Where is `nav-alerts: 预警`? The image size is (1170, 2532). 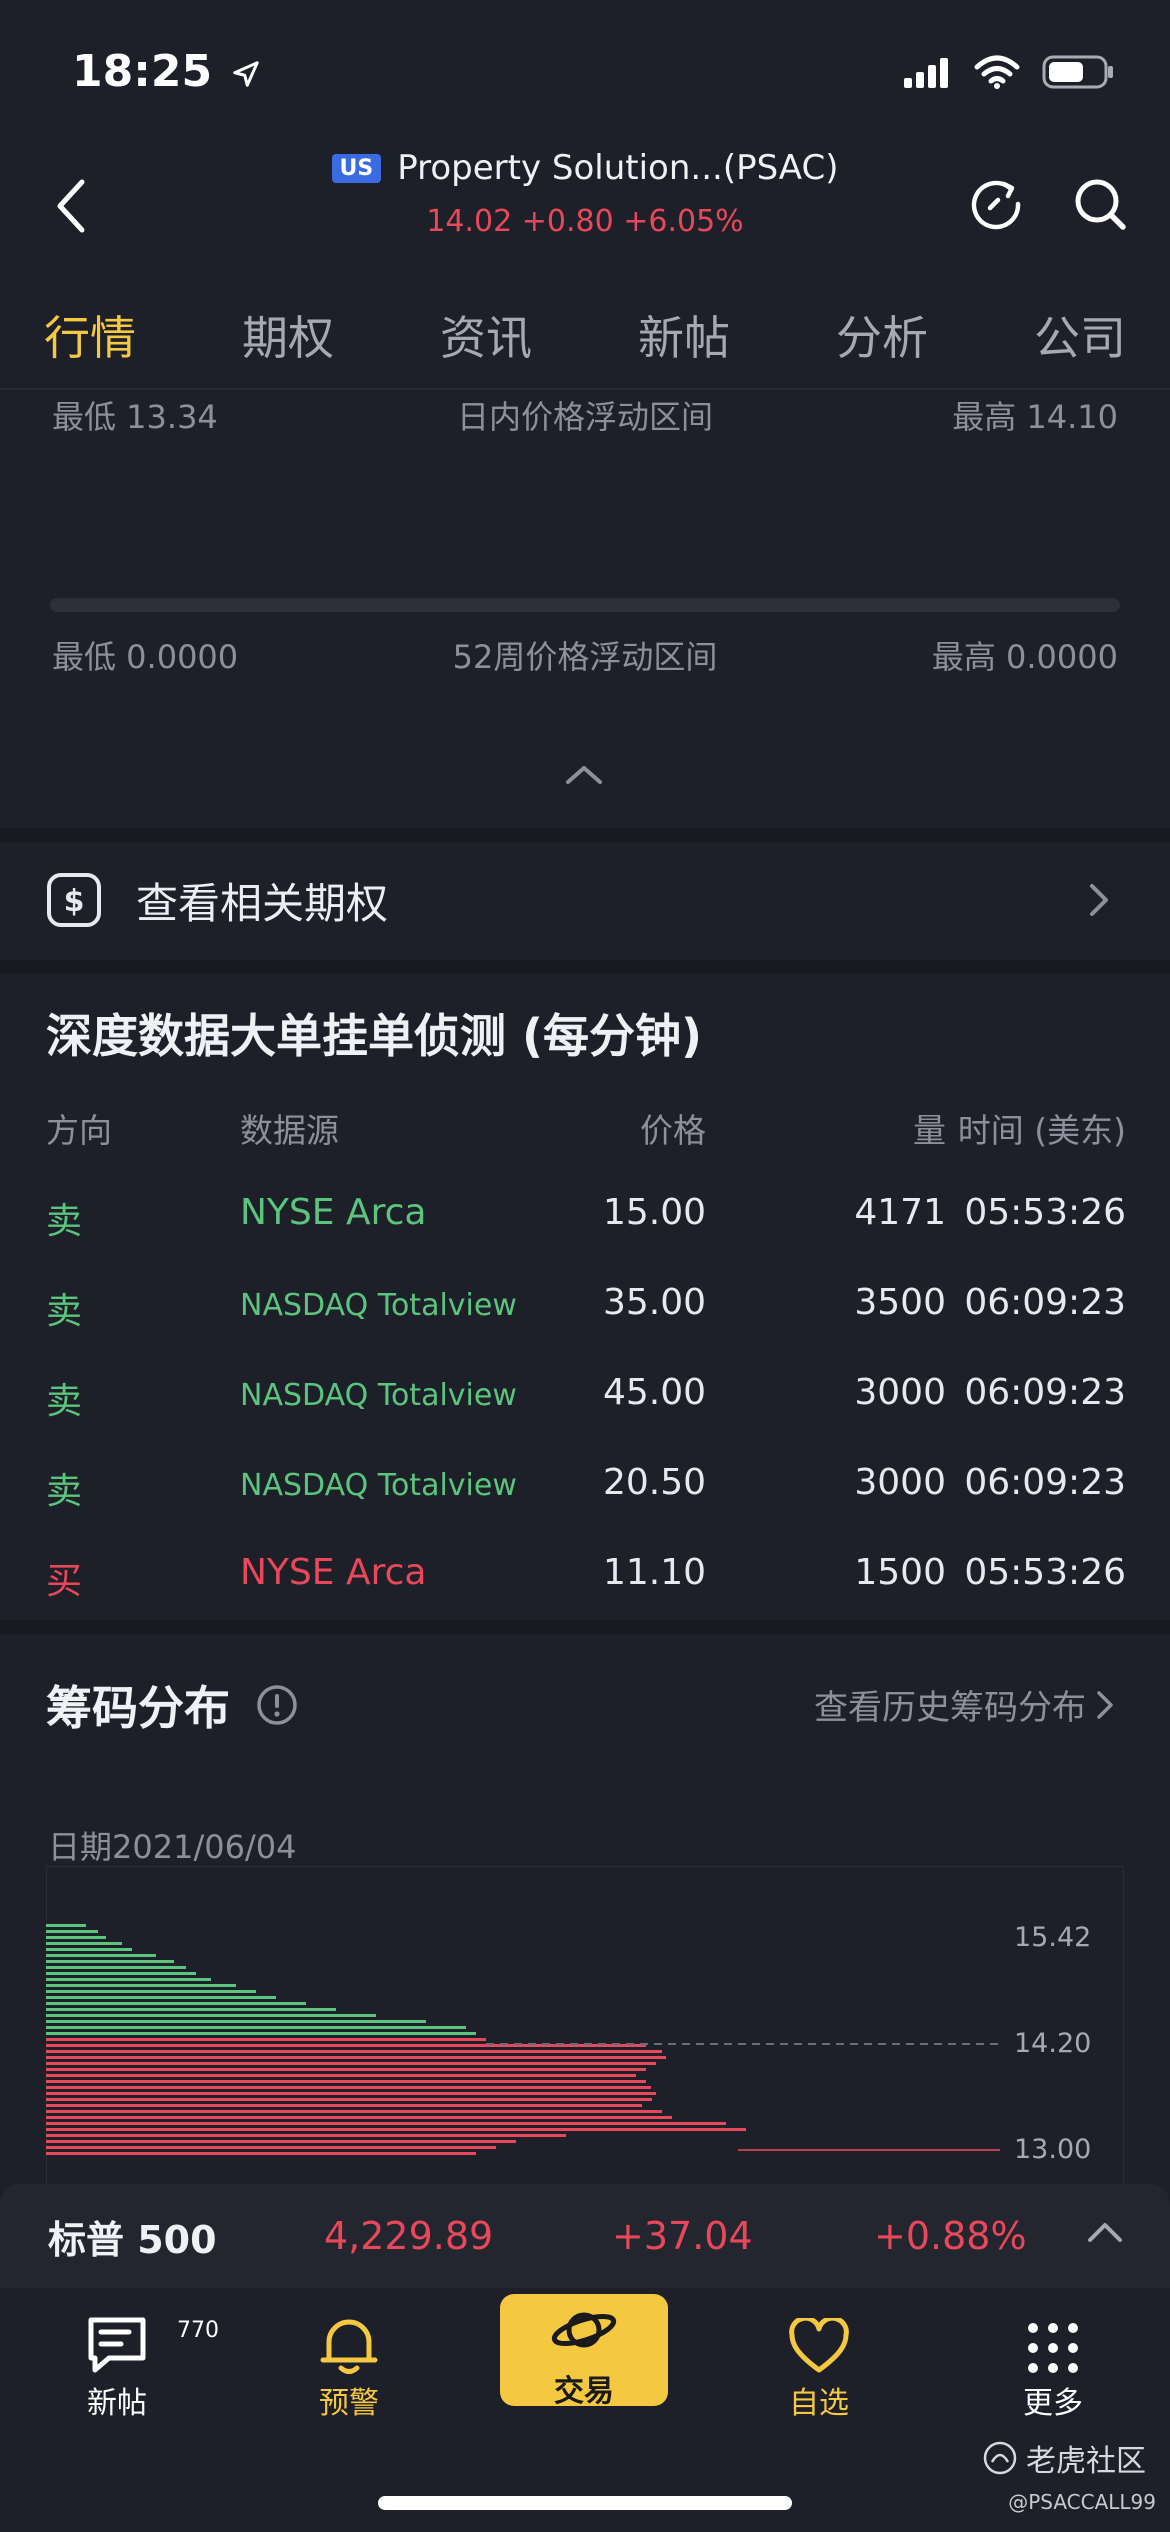
nav-alerts: 预警 is located at coordinates (349, 2363).